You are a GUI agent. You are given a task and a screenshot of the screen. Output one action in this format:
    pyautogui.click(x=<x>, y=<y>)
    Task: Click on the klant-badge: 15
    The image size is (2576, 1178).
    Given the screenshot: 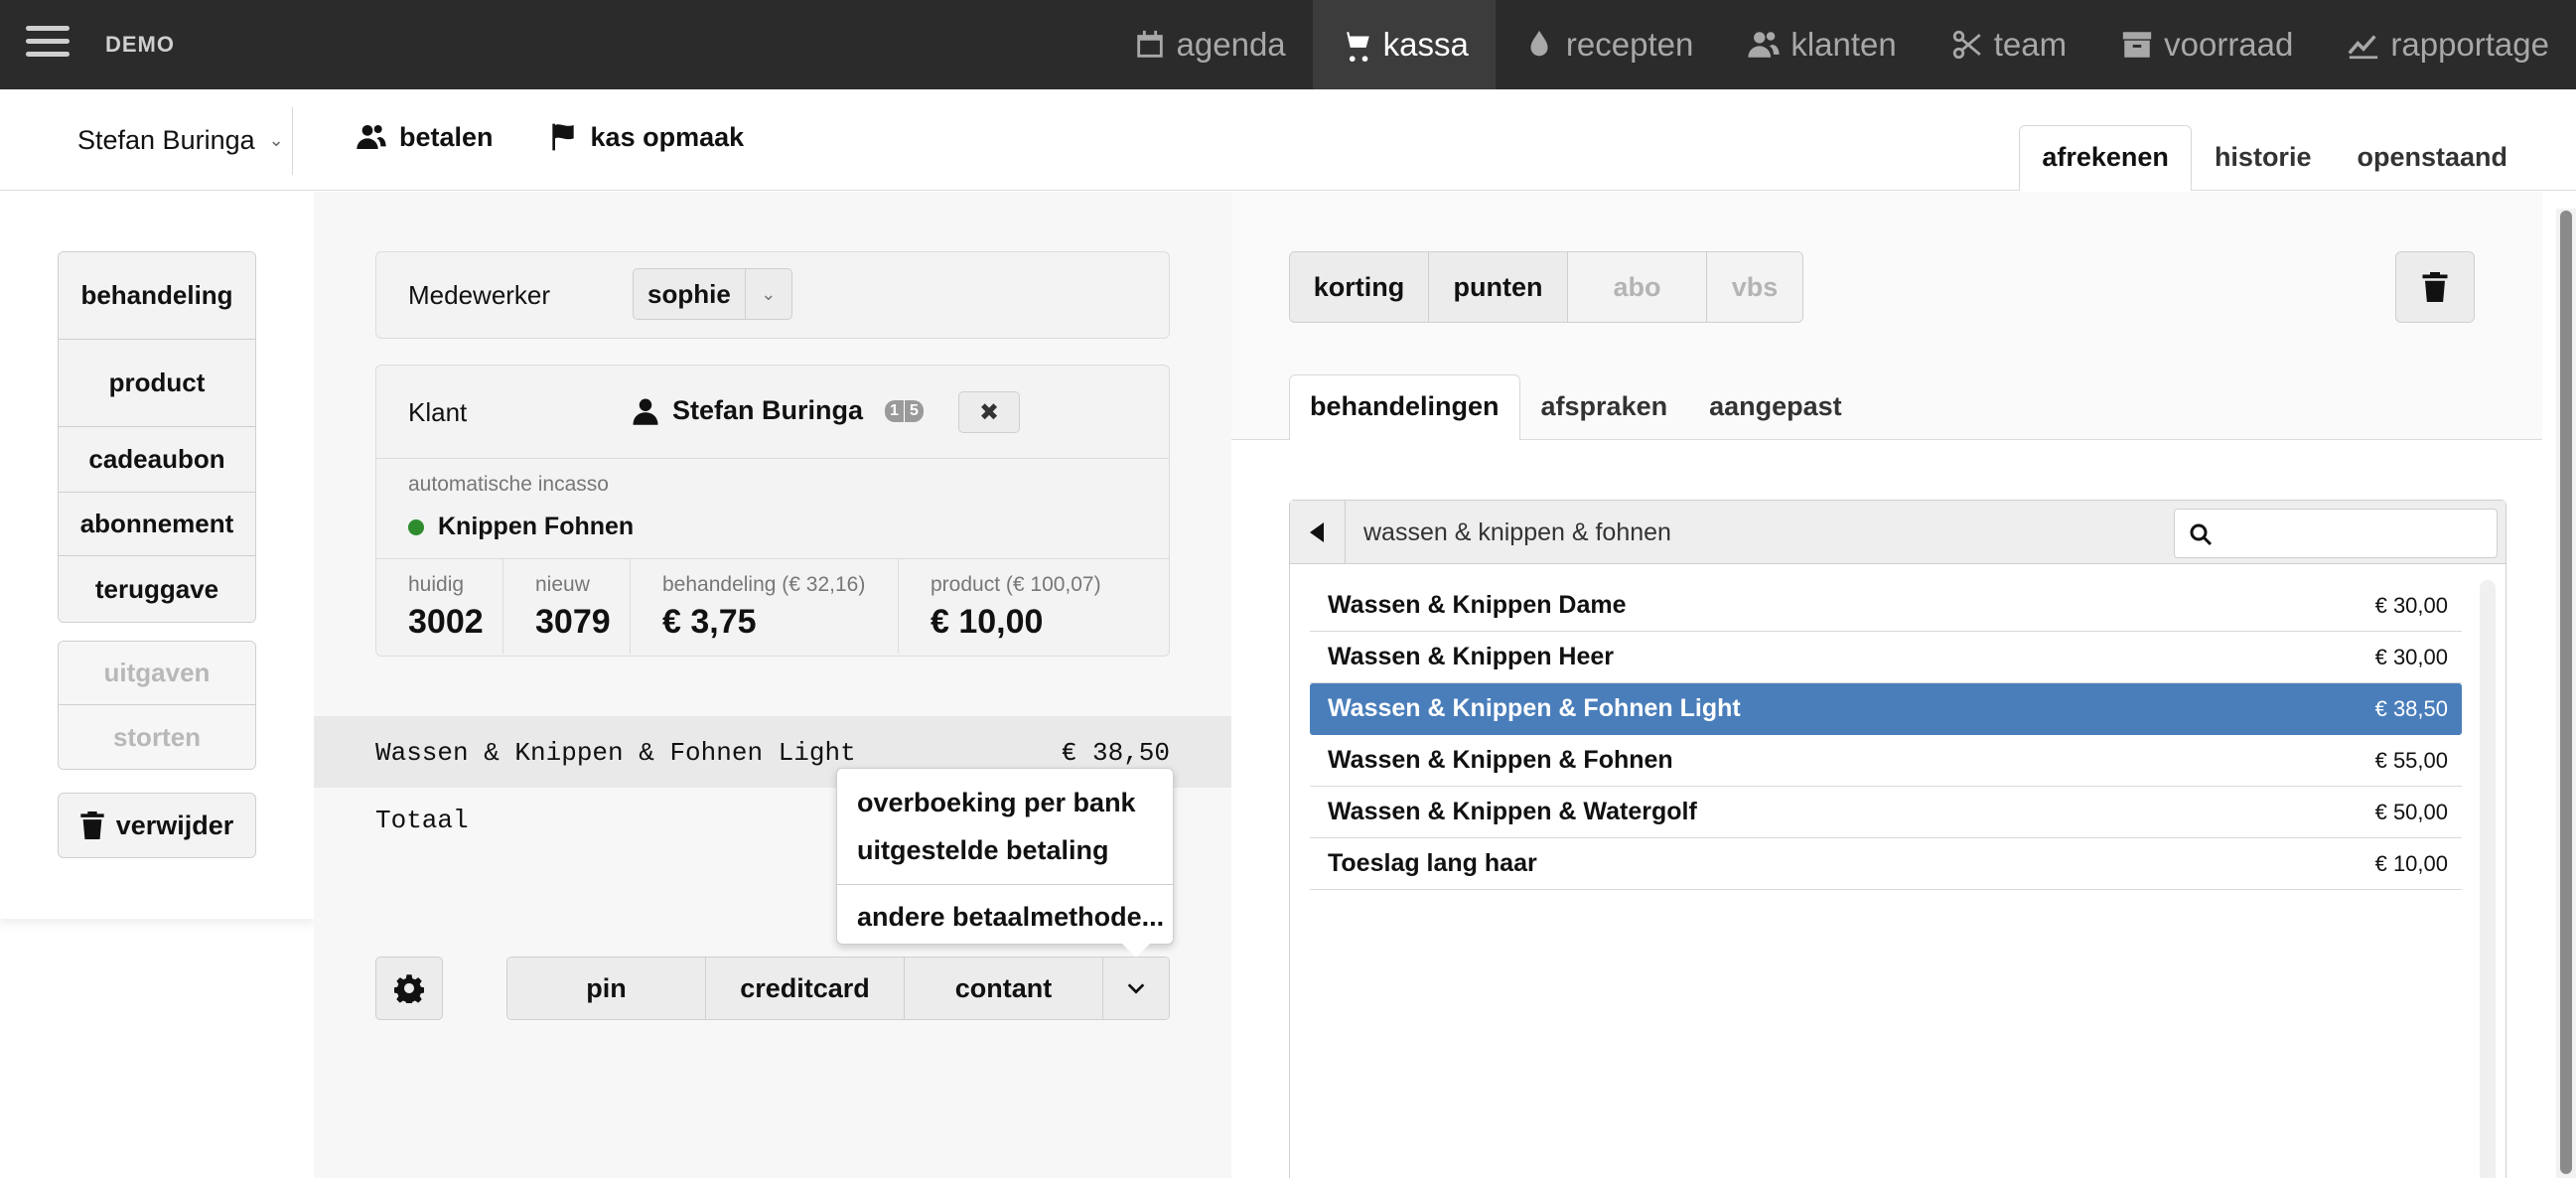 What is the action you would take?
    pyautogui.click(x=905, y=410)
    